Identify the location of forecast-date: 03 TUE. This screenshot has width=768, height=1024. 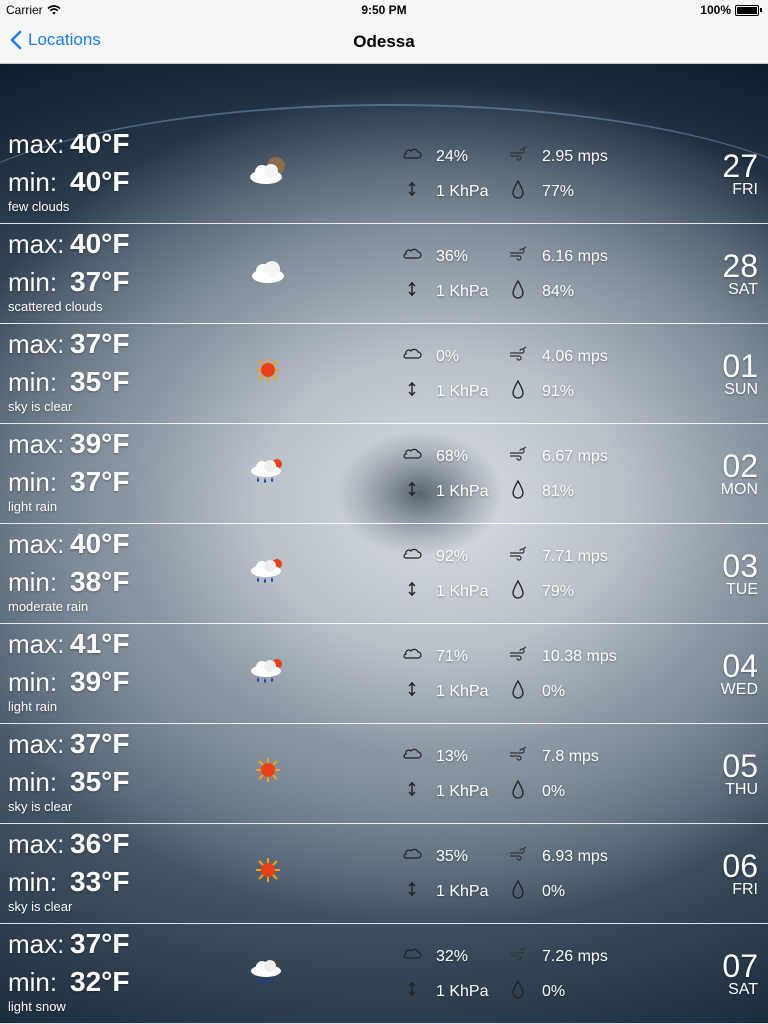
(740, 574).